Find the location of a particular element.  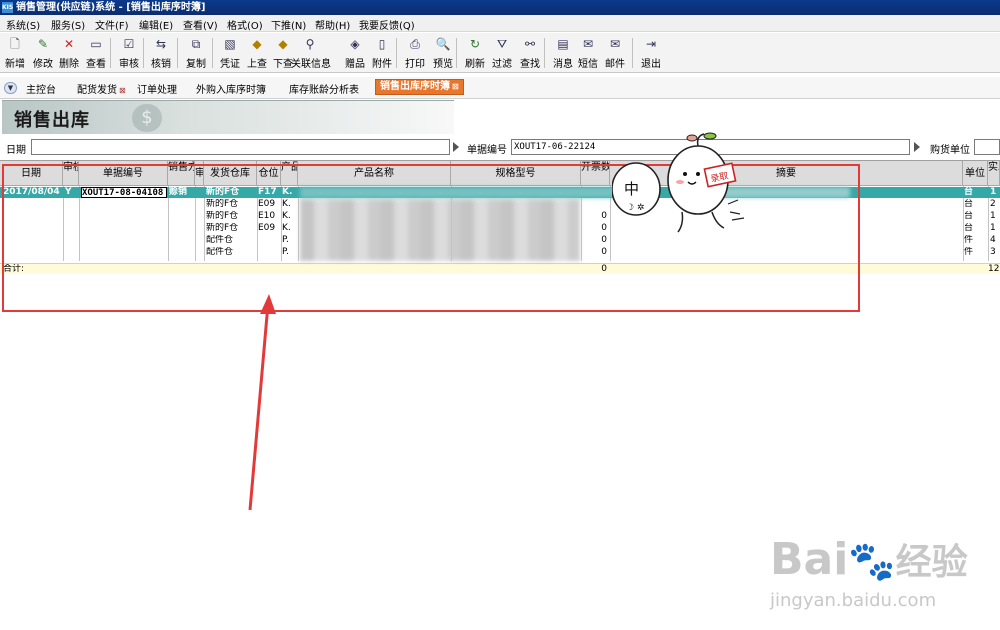

window-title-bar: KIS 销售管理(供应链)系统 - [销售出库序时簿] is located at coordinates (500, 7).